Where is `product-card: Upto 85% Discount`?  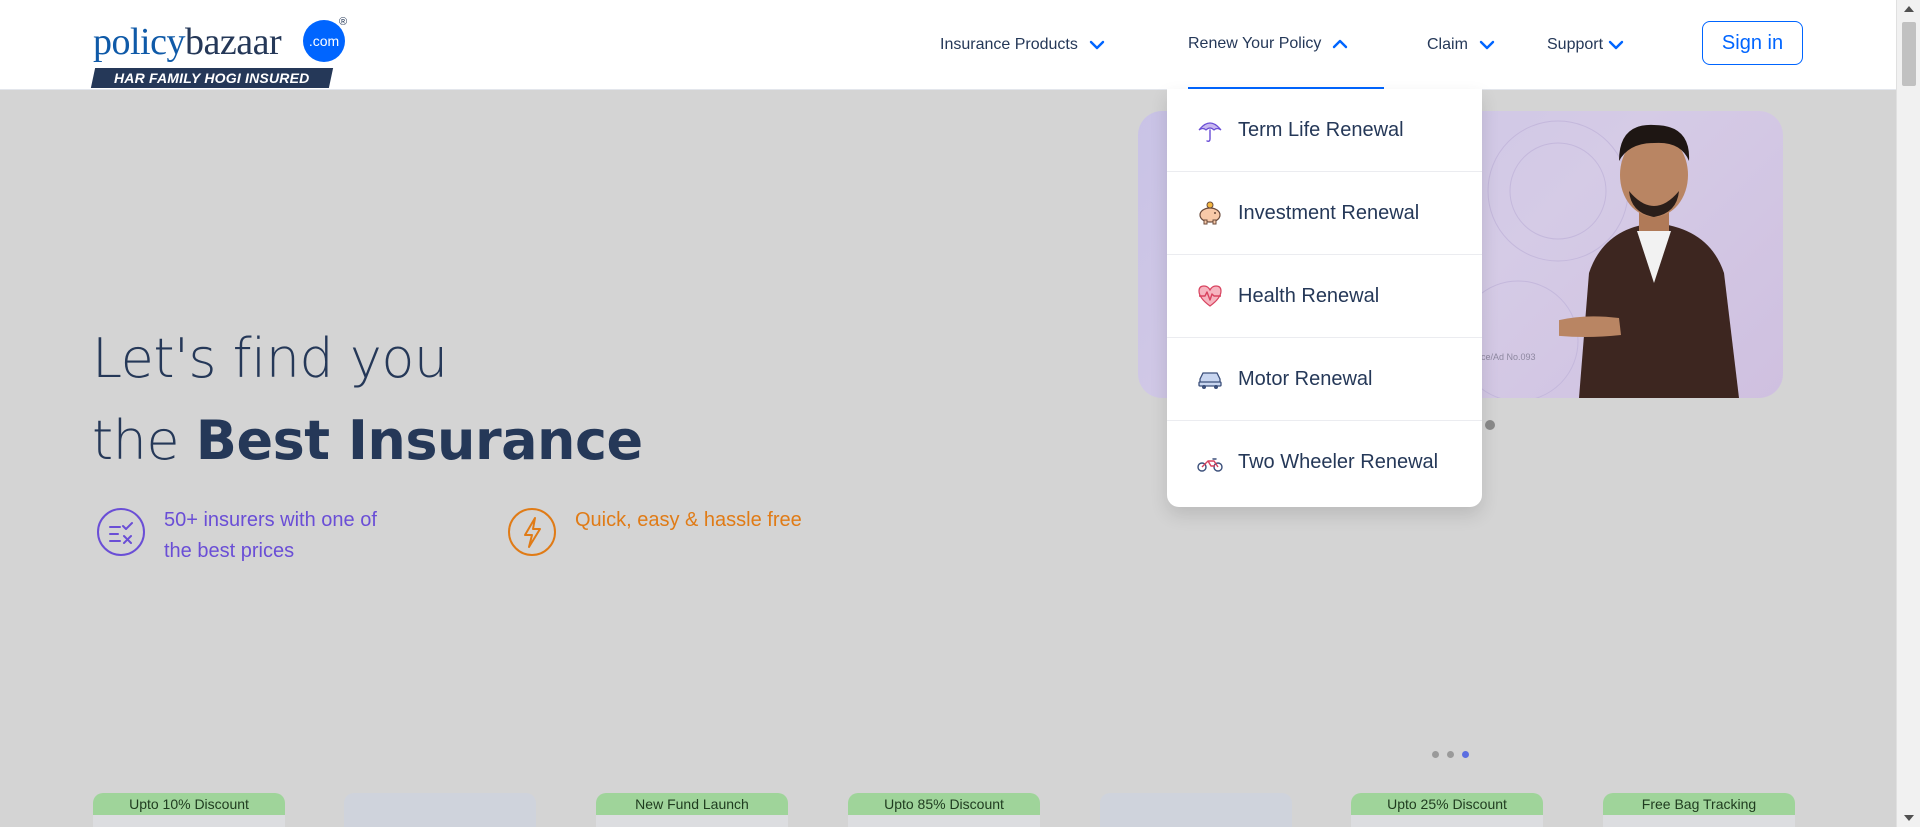
product-card: Upto 85% Discount is located at coordinates (944, 810).